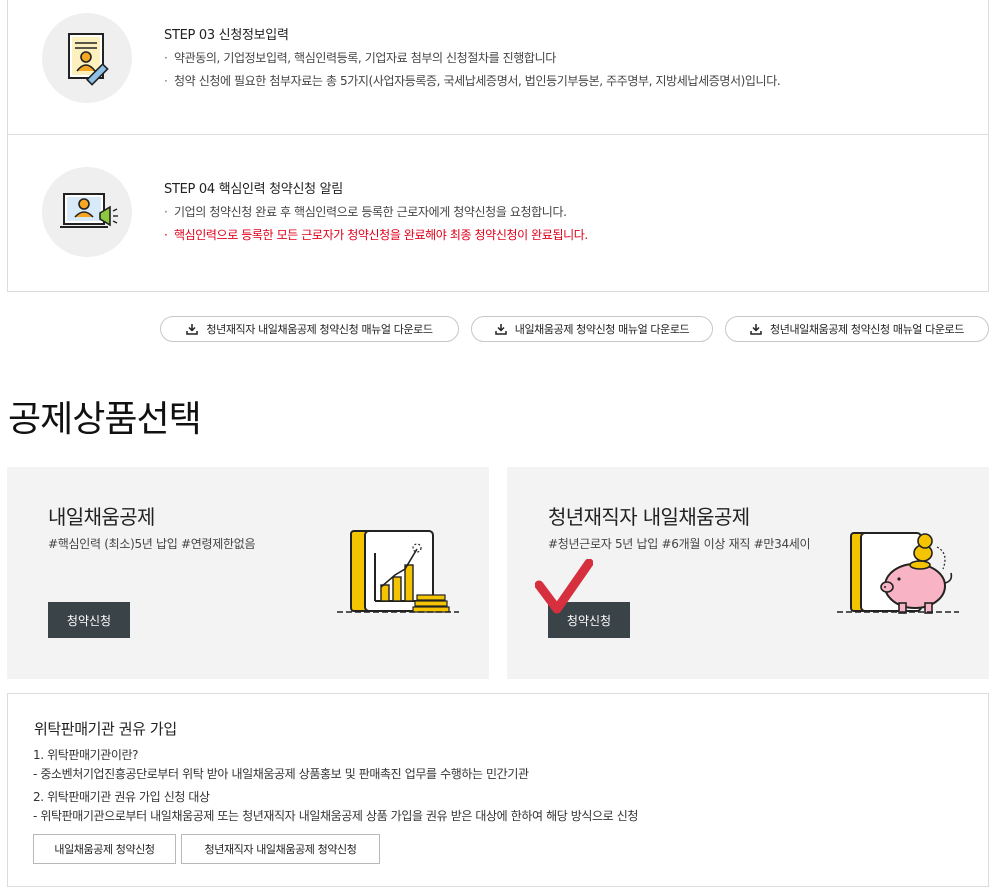 The image size is (998, 894). What do you see at coordinates (679, 544) in the screenshot?
I see `product-tags: #청년근로자 5년 납입 #6개월 이상 재직 #만34세이` at bounding box center [679, 544].